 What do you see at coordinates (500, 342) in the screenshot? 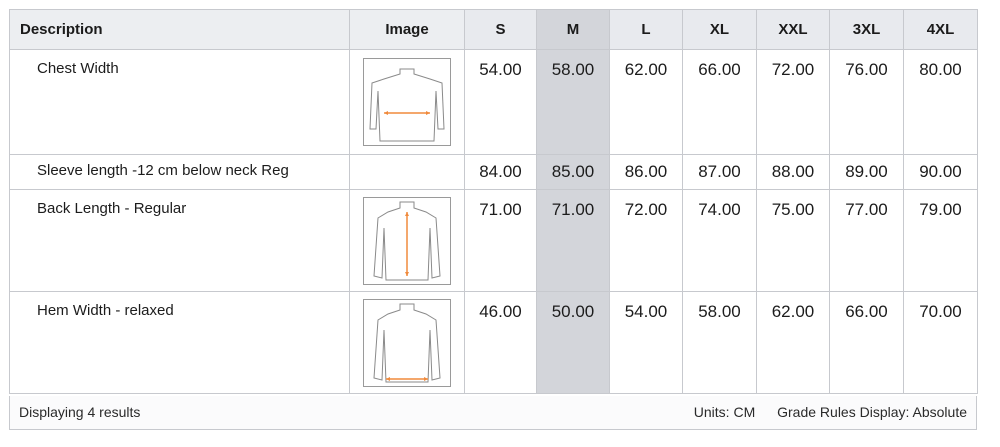
I see `size-value: 46.00` at bounding box center [500, 342].